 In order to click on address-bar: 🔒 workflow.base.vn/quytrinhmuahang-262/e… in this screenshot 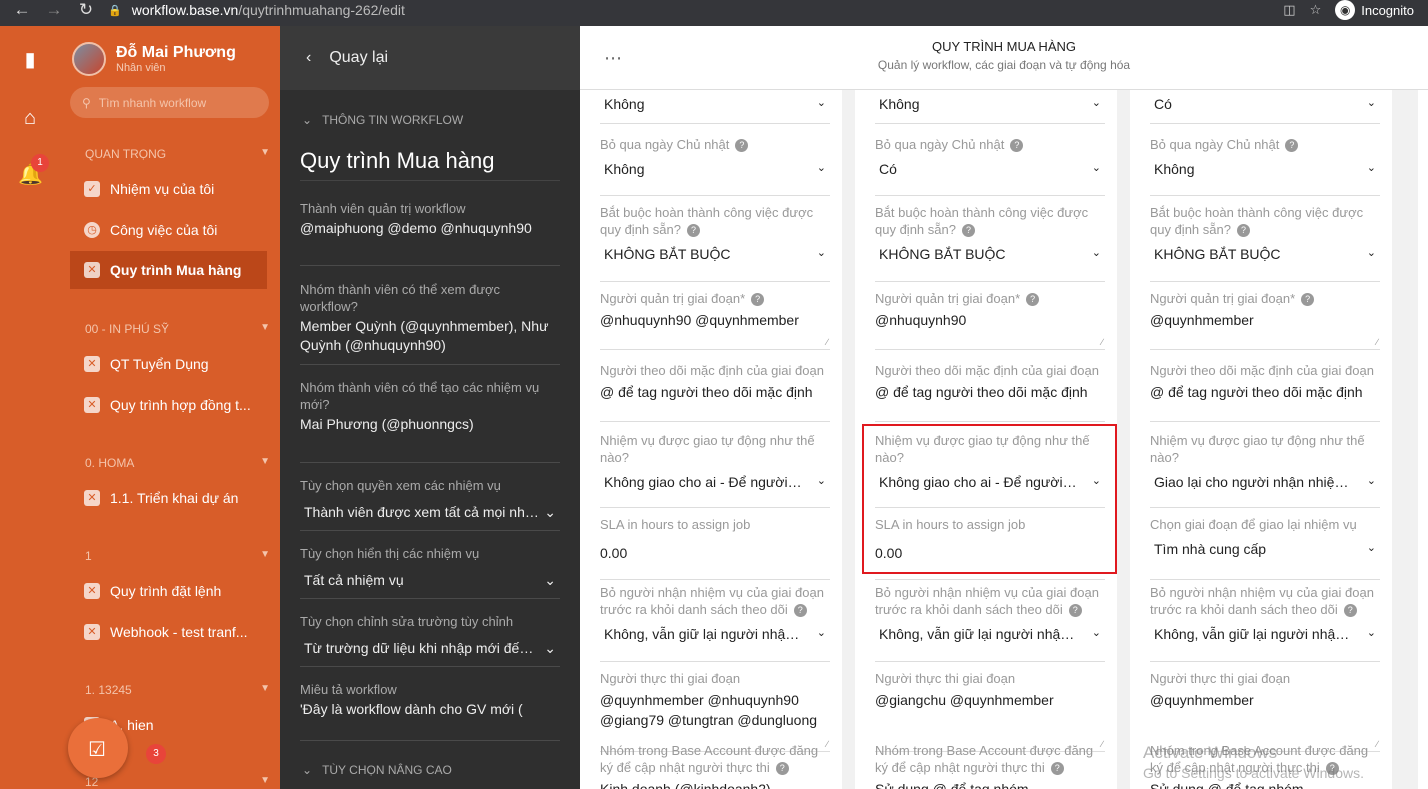, I will do `click(256, 10)`.